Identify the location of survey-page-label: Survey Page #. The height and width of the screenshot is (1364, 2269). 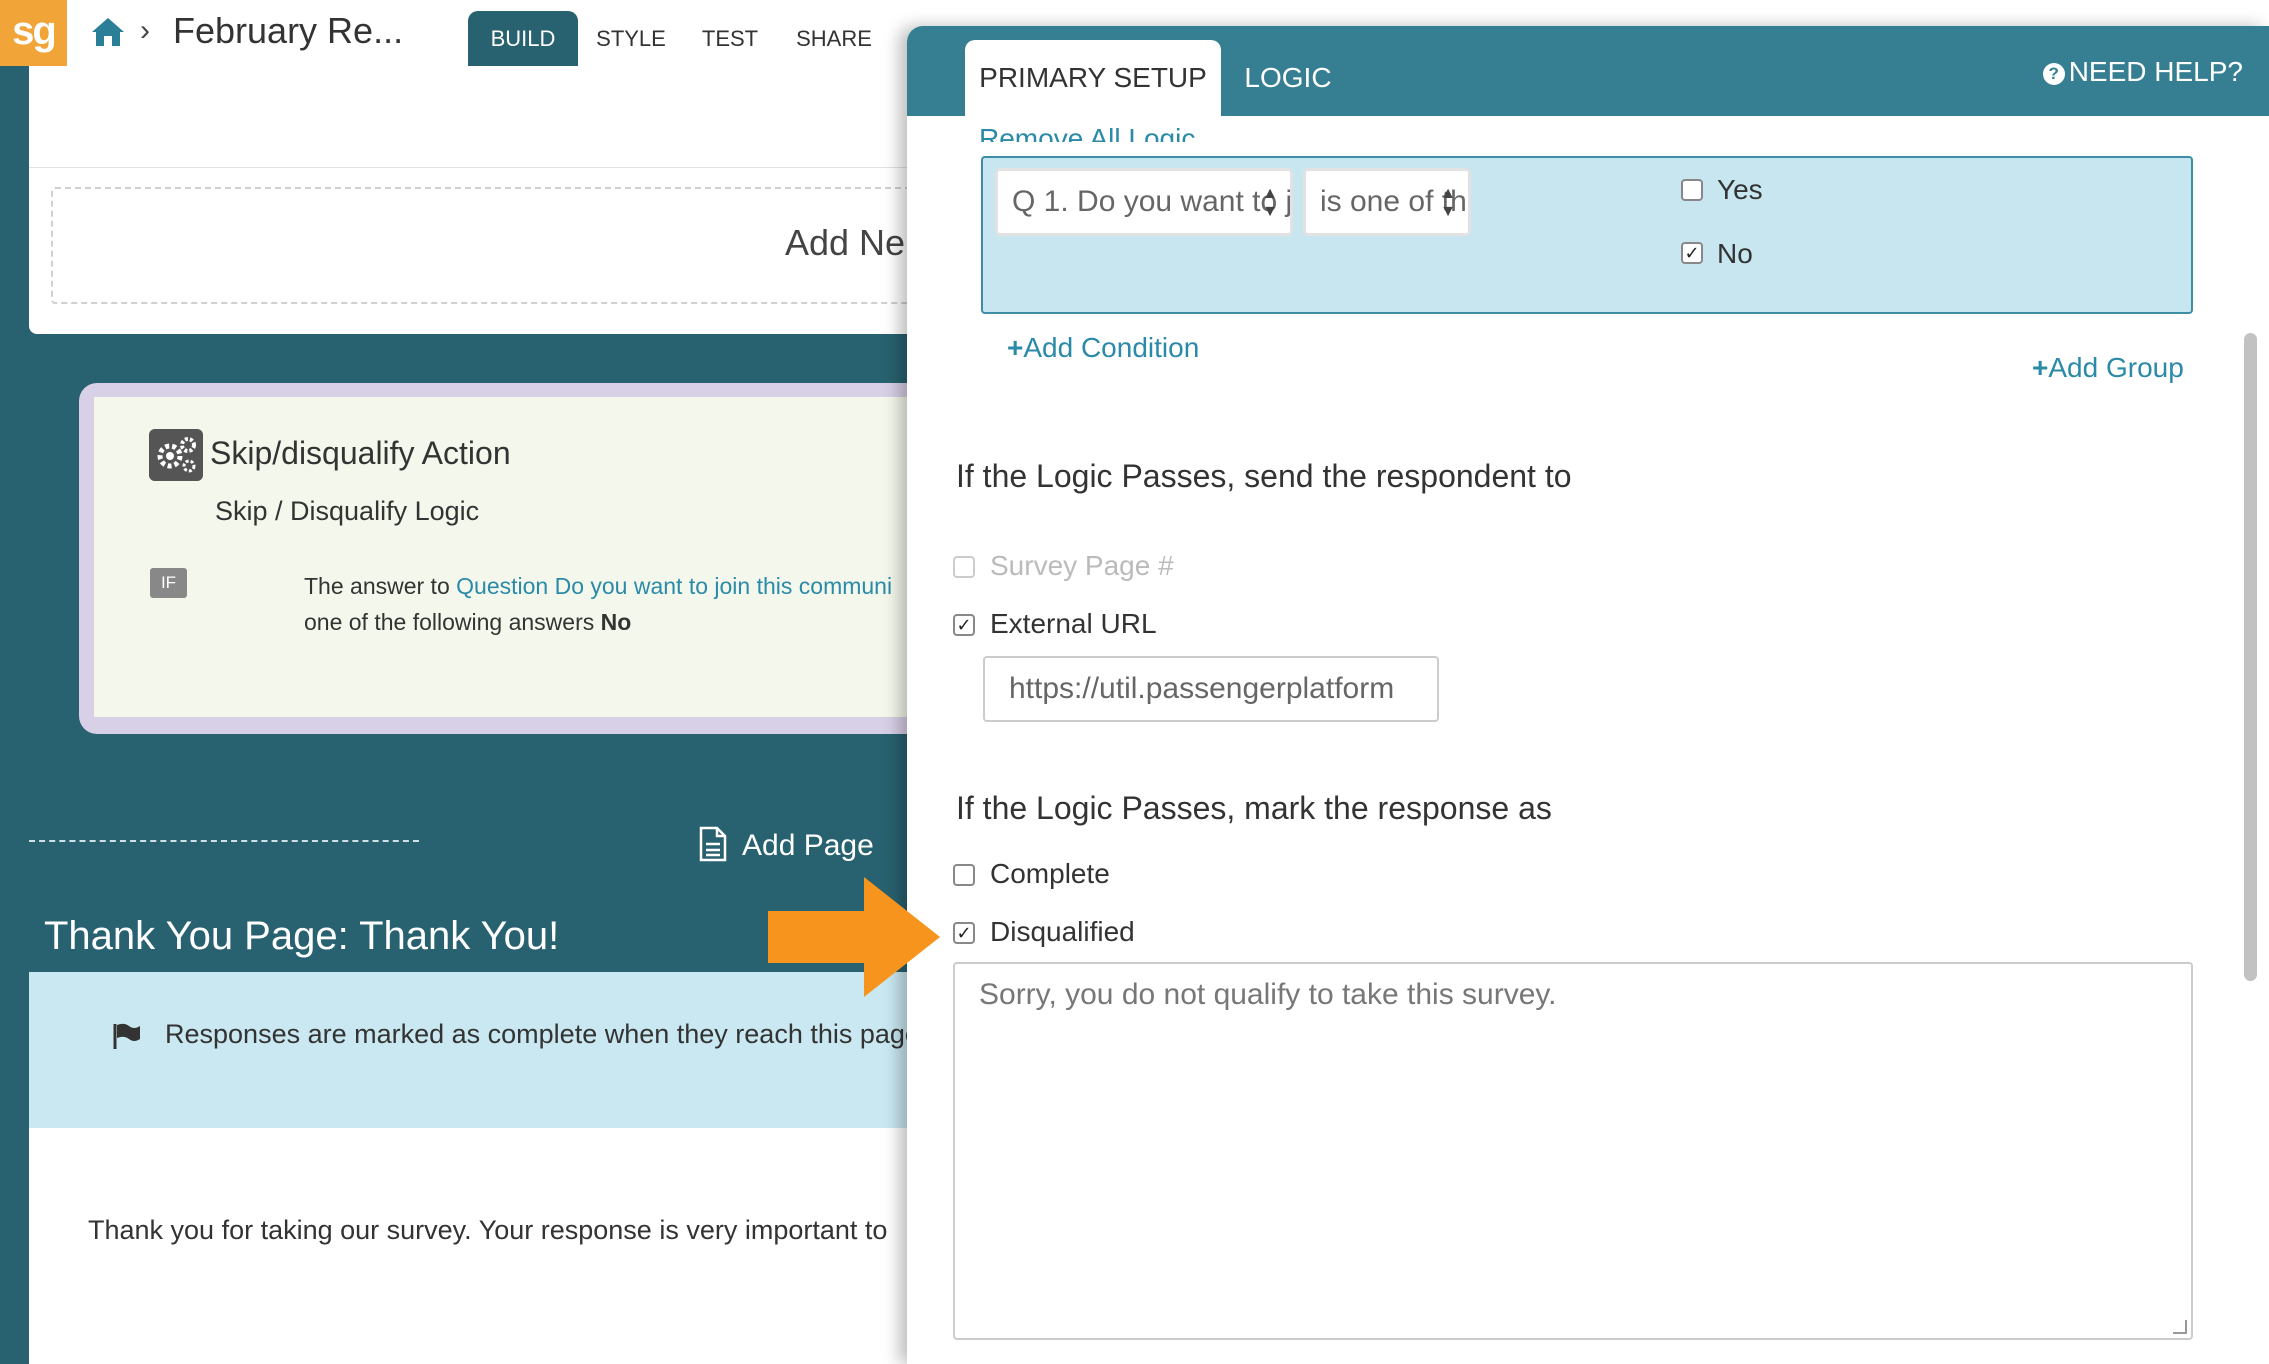
(1082, 565).